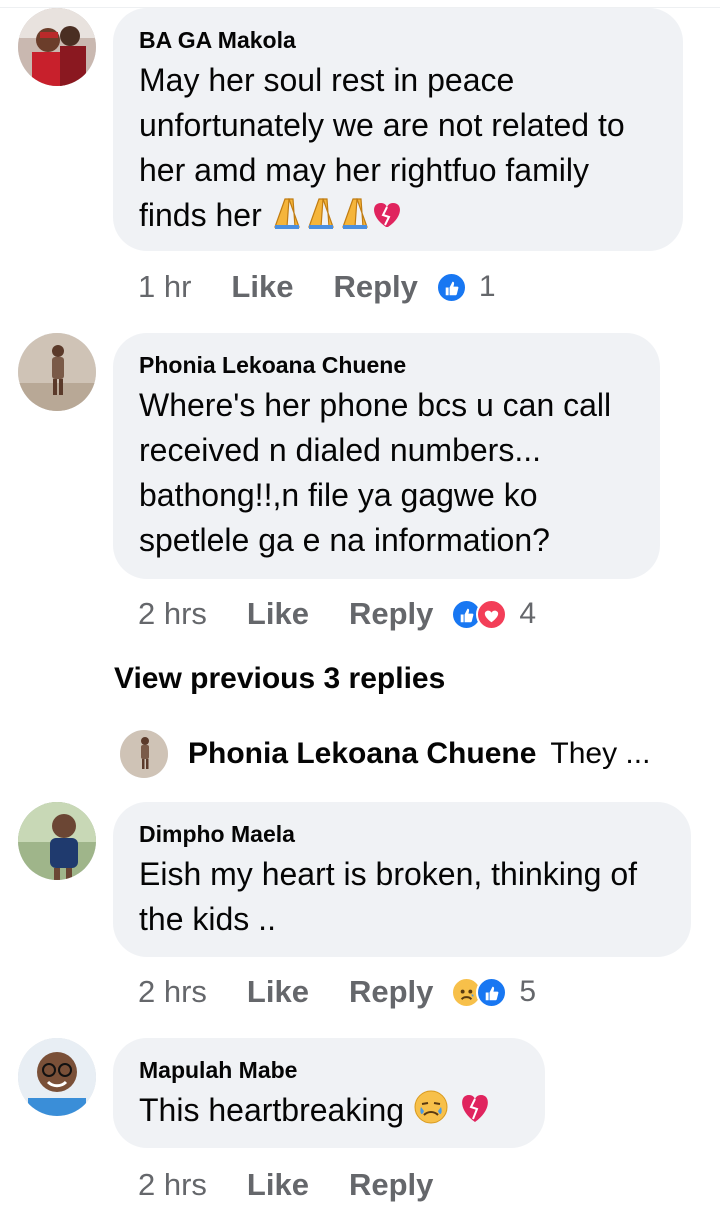 The width and height of the screenshot is (720, 1212). What do you see at coordinates (344, 540) in the screenshot?
I see `comment-line: spetlele ga e na information?` at bounding box center [344, 540].